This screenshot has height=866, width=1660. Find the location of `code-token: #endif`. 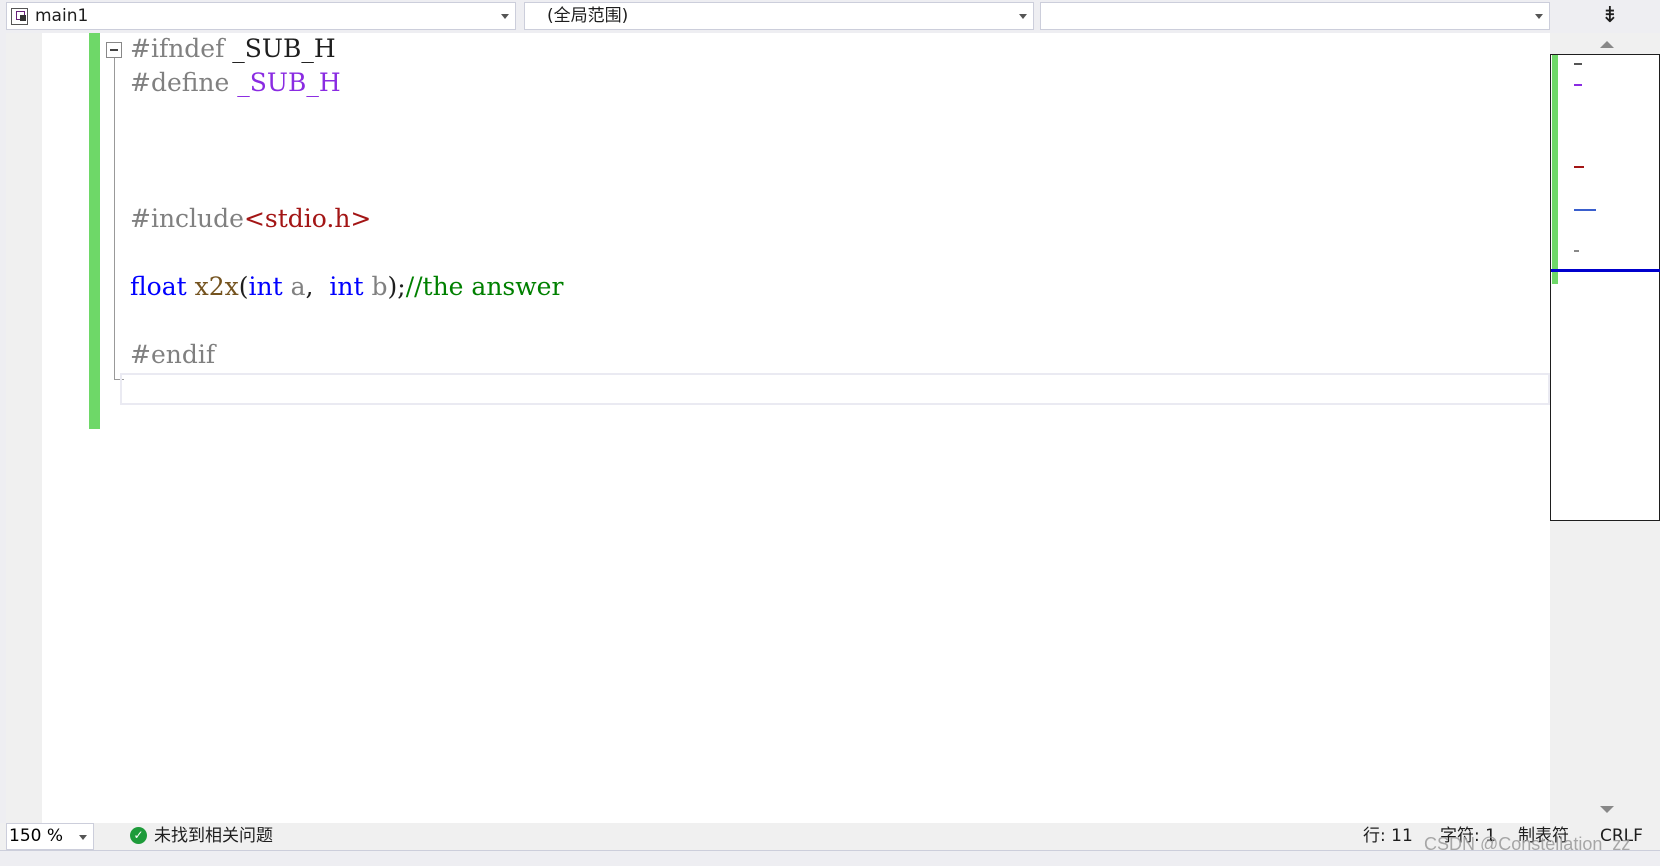

code-token: #endif is located at coordinates (173, 354).